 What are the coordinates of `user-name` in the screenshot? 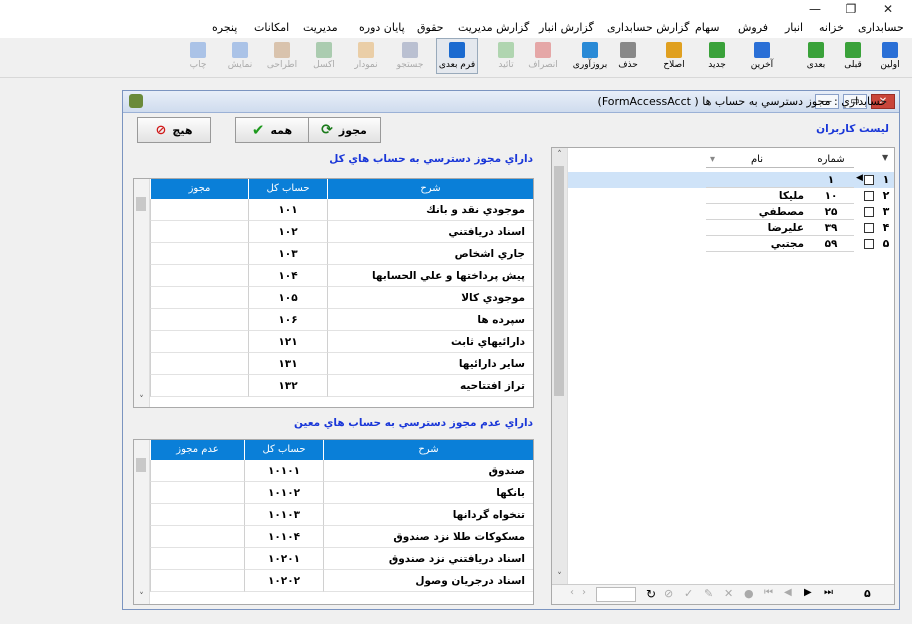 It's located at (757, 180).